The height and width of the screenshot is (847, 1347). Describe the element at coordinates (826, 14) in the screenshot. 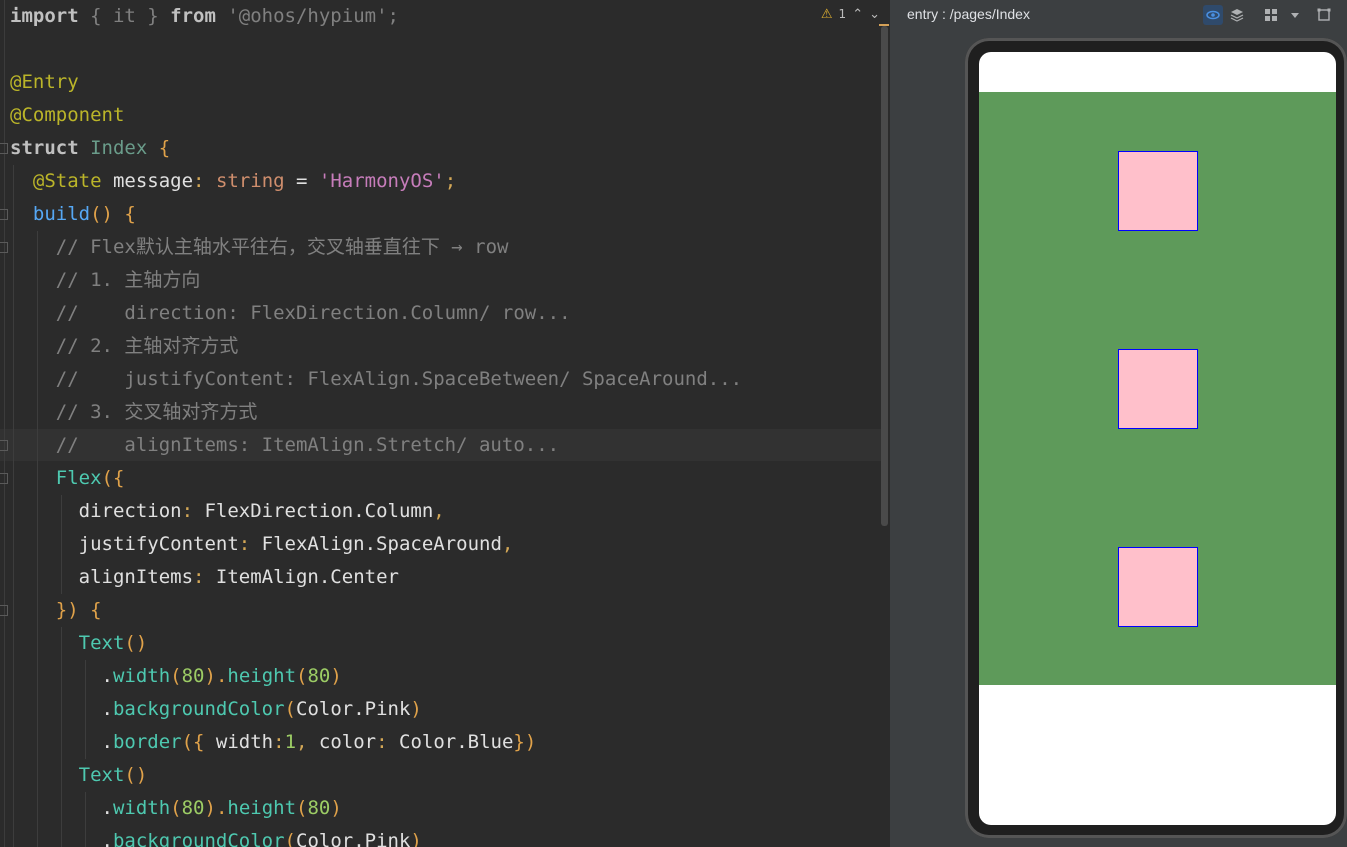

I see `warning-icon: ⚠` at that location.